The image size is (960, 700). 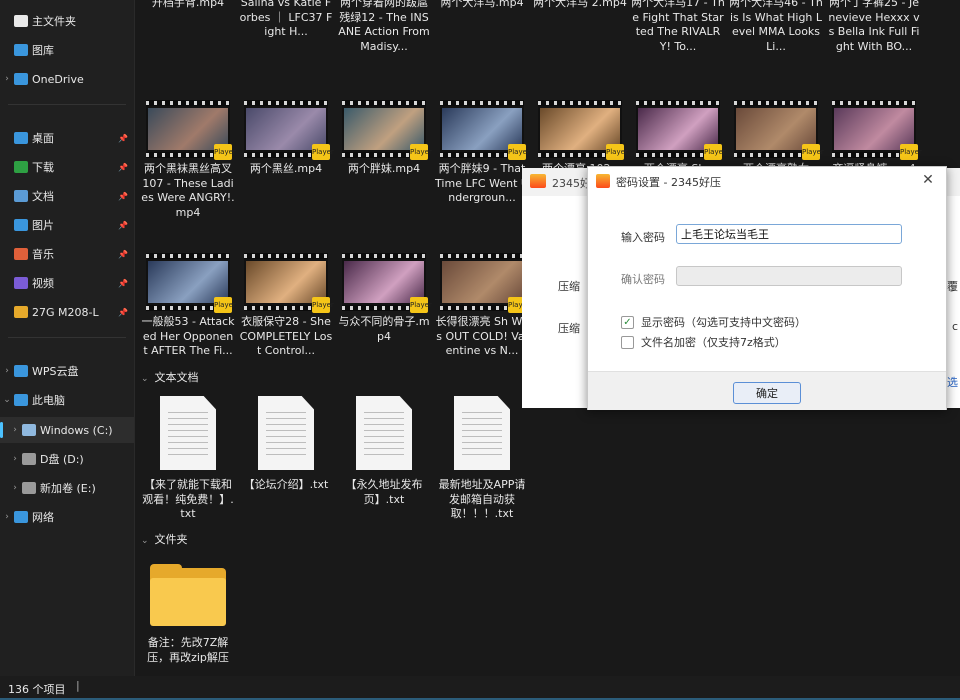 I want to click on compression-label: 压缩, so click(x=569, y=286).